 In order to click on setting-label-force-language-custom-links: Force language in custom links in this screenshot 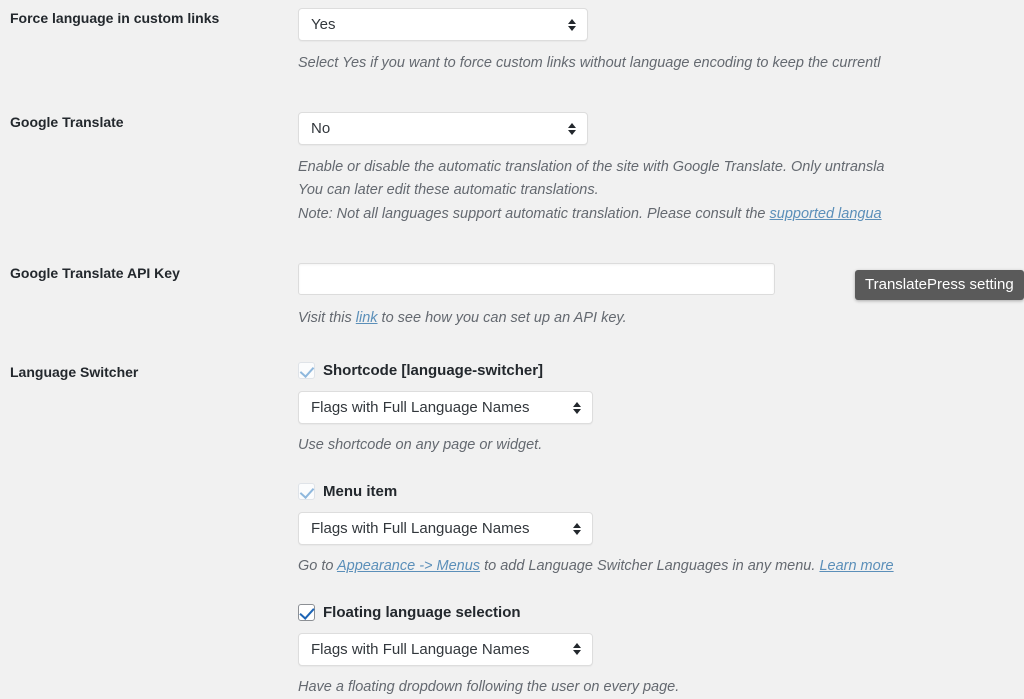, I will do `click(115, 18)`.